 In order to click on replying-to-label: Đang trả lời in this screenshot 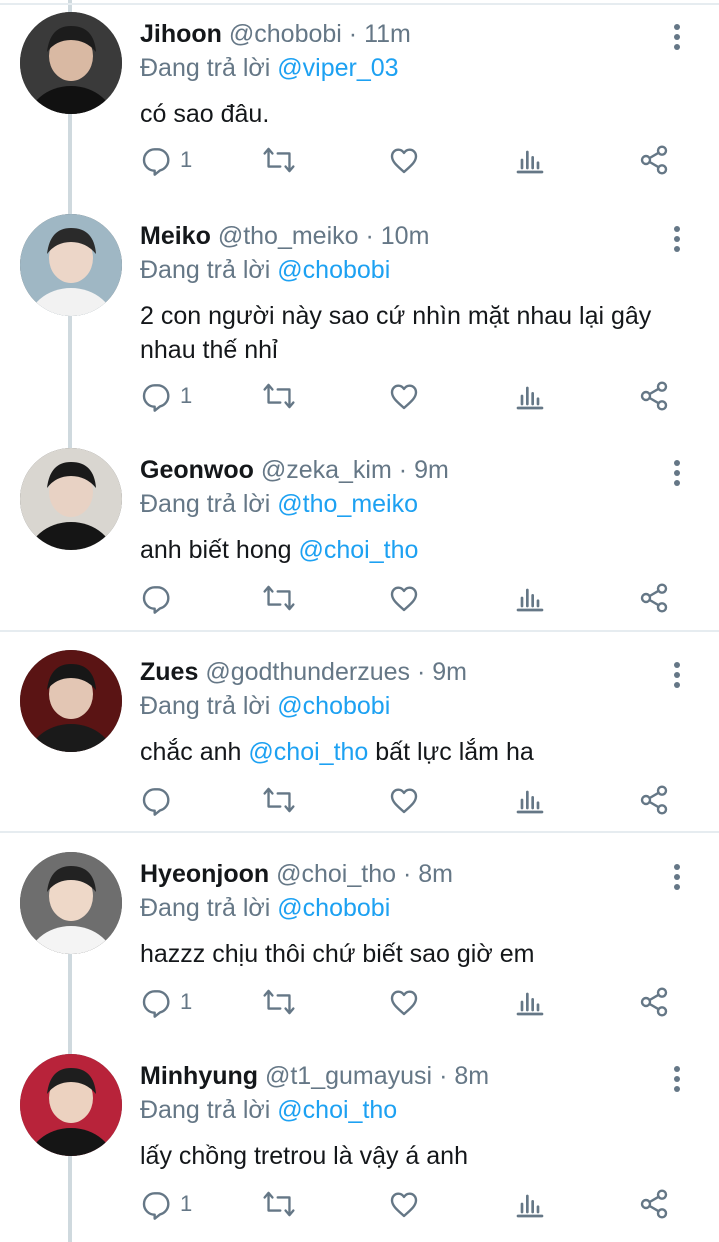, I will do `click(205, 1110)`.